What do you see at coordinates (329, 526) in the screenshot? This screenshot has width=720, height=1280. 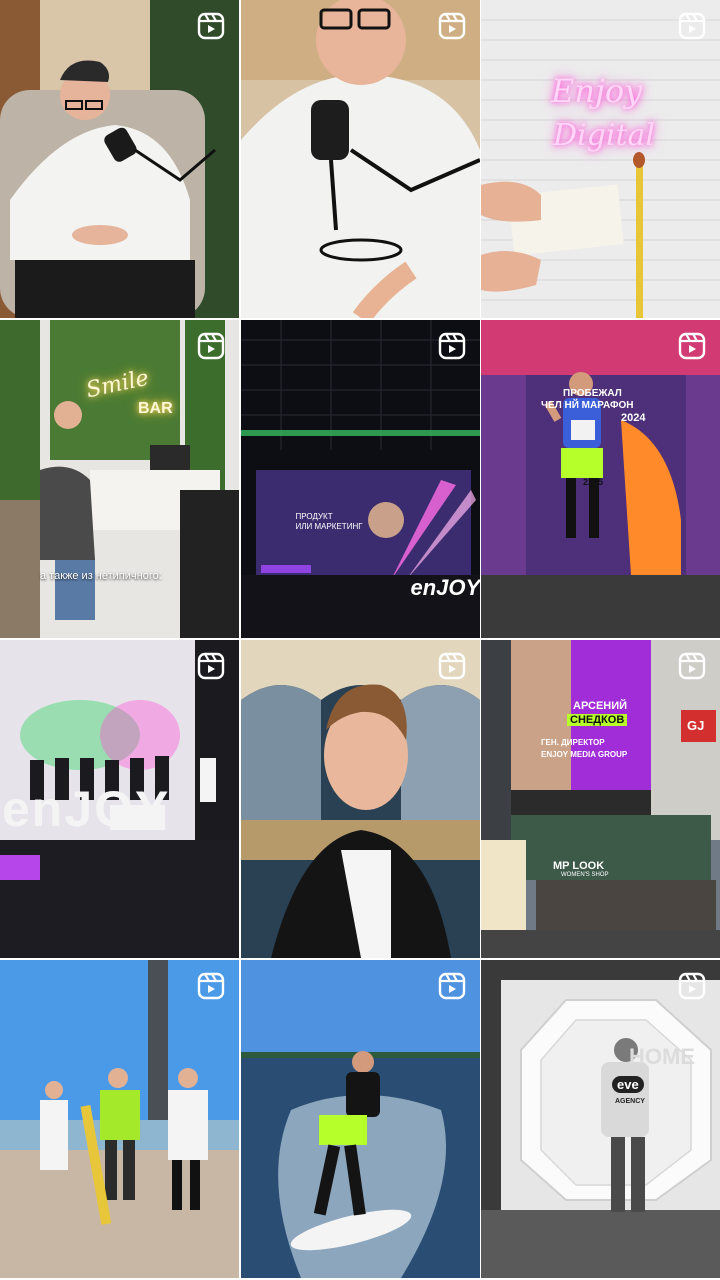 I see `screen-text-2: ИЛИ МАРКЕТИНГ` at bounding box center [329, 526].